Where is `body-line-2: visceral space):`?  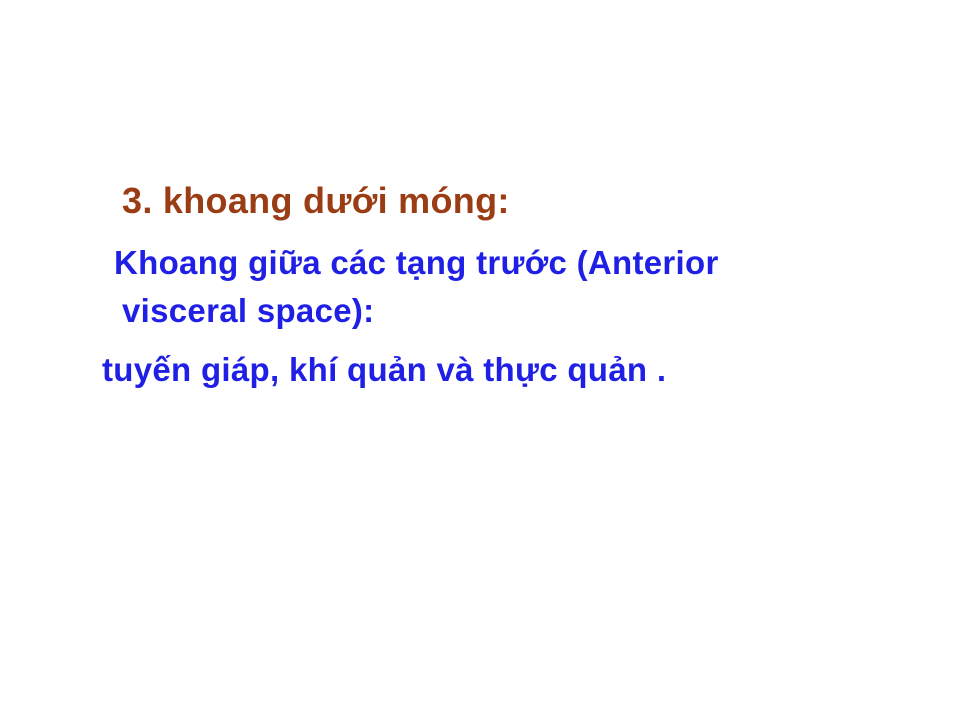
body-line-2: visceral space): is located at coordinates (248, 310).